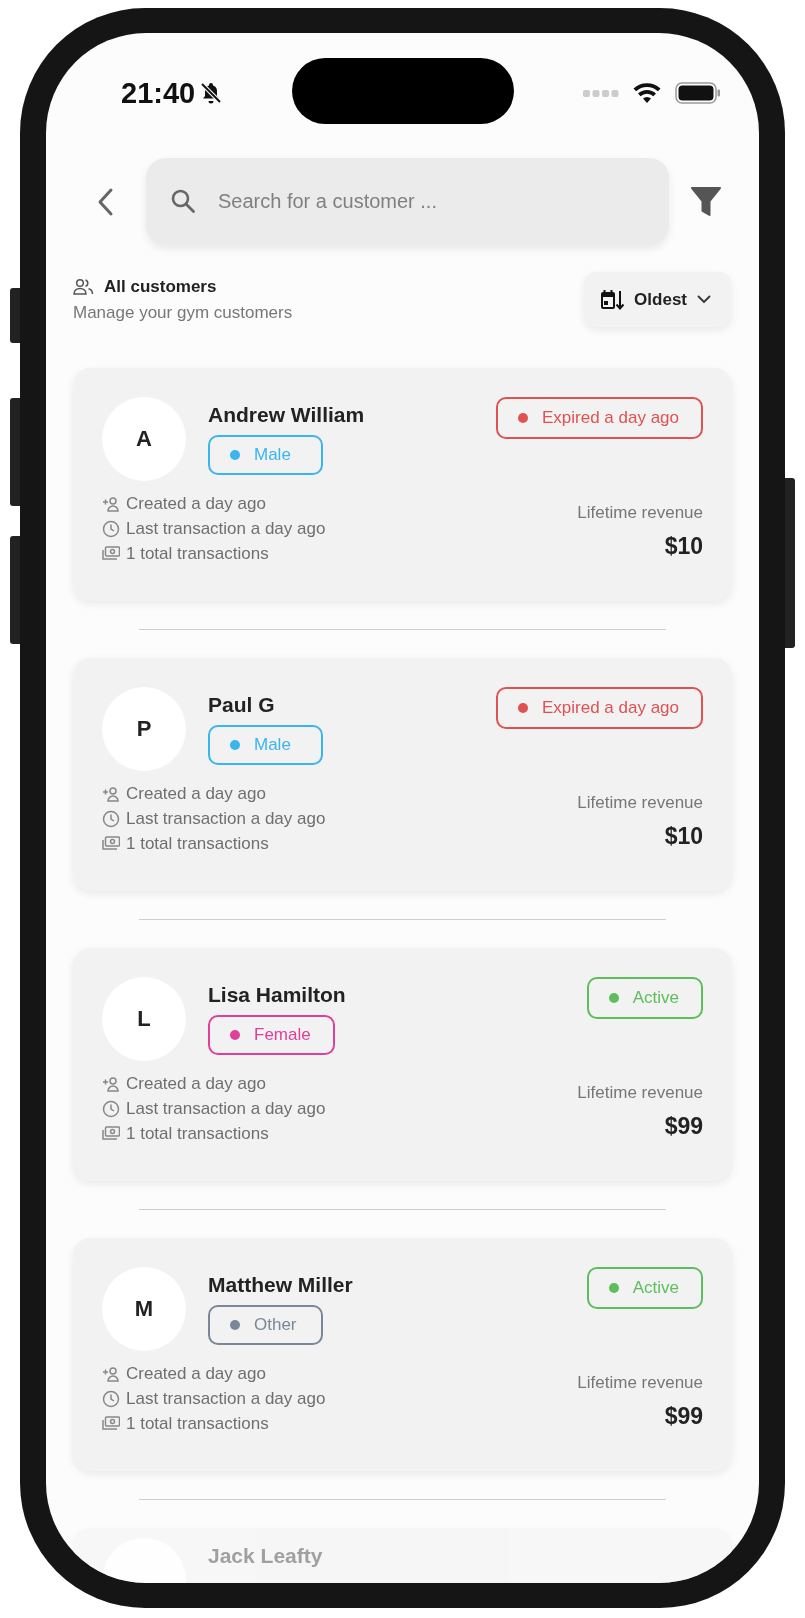 The width and height of the screenshot is (805, 1618). Describe the element at coordinates (211, 93) in the screenshot. I see `muted-bell-icon` at that location.